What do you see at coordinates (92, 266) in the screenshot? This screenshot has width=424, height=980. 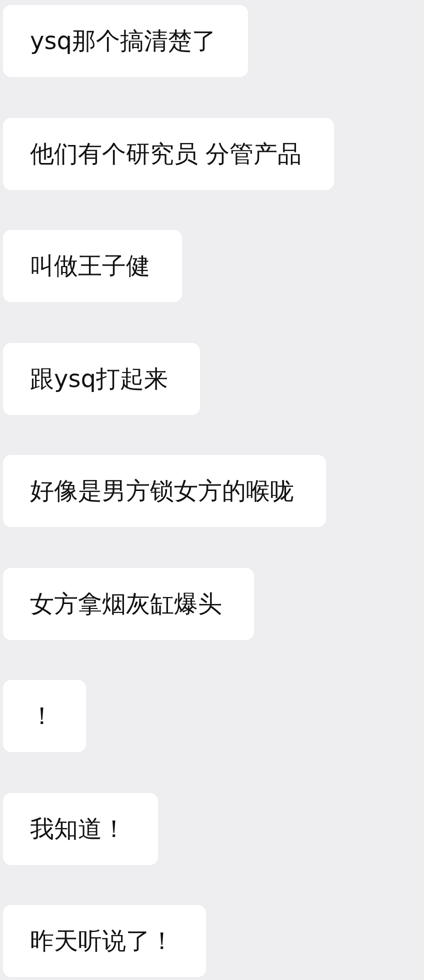 I see `message-bubble: 叫做王子健` at bounding box center [92, 266].